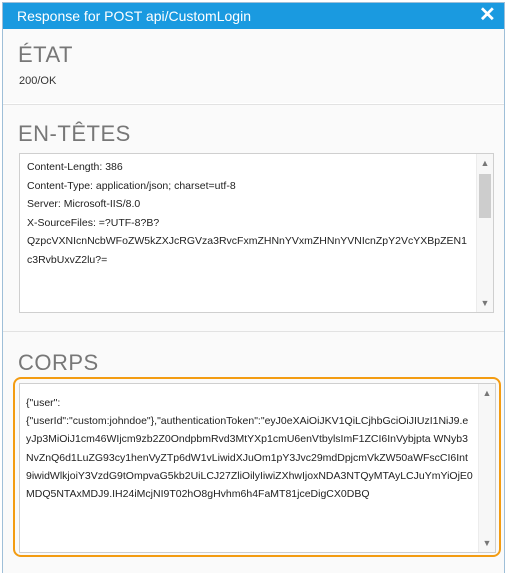 This screenshot has width=507, height=575. I want to click on dialog-title: Response for POST api/CustomLogin, so click(134, 16).